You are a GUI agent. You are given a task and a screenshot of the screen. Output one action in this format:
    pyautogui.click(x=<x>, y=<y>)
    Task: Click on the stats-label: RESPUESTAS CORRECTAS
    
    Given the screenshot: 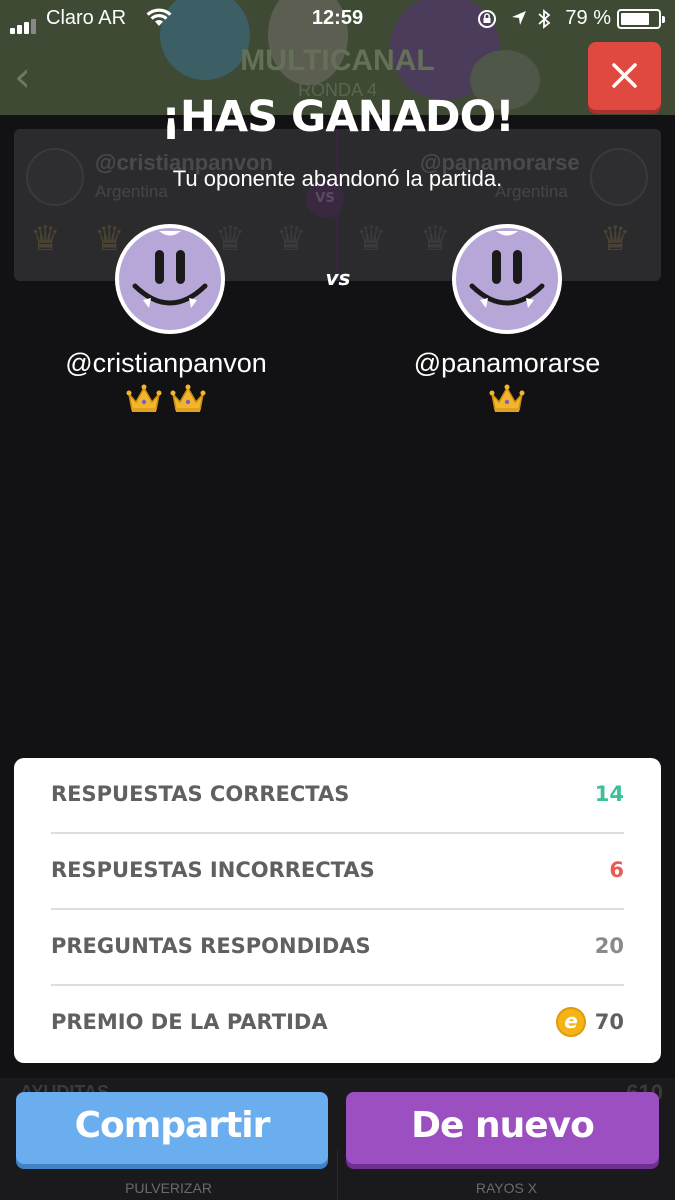 What is the action you would take?
    pyautogui.click(x=200, y=794)
    